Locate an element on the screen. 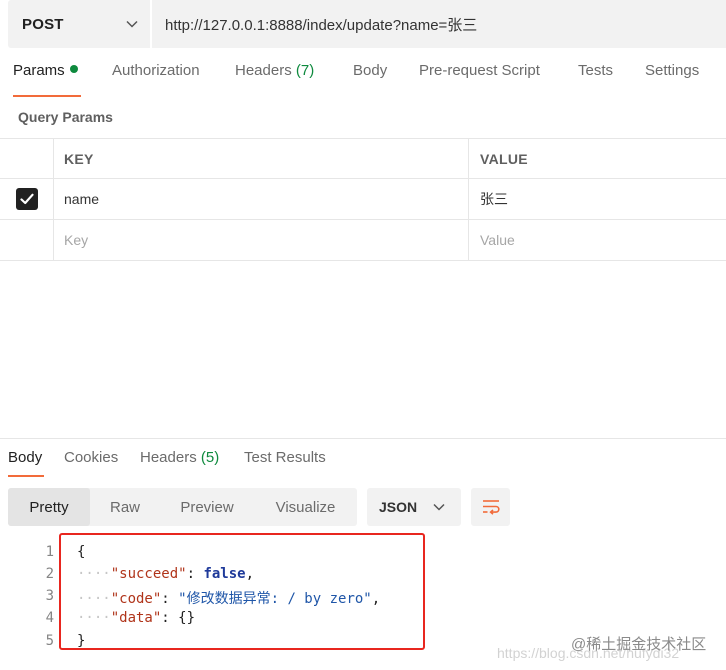 This screenshot has width=726, height=670. response-tabs: Body Cookies Headers (5) Test Results is located at coordinates (363, 464).